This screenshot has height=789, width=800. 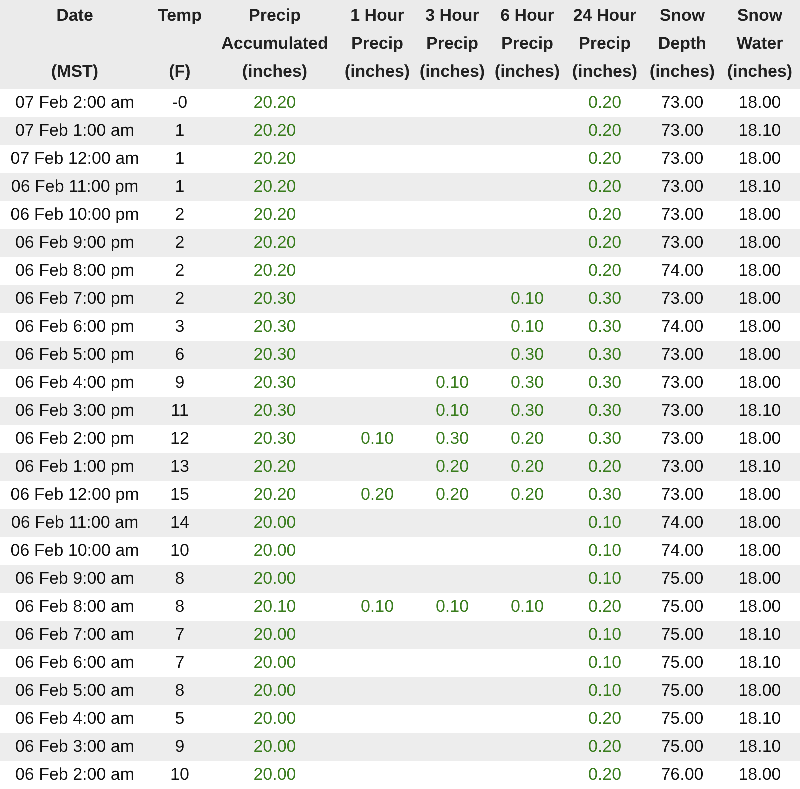 I want to click on table-cell: 2, so click(x=180, y=242).